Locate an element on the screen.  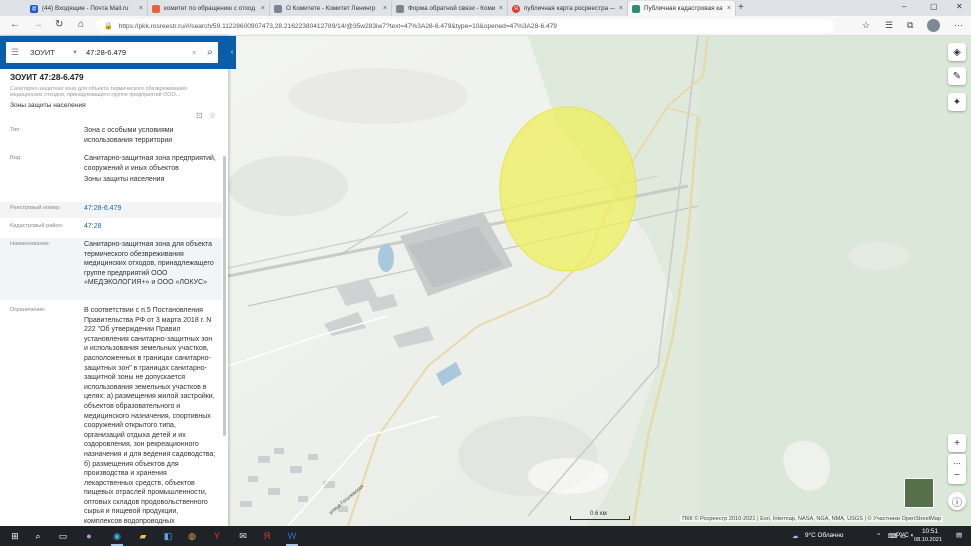
search-box: ☰ ЗОУИТ ▼ 47:28-6.479 × ⌕ is located at coordinates (112, 52).